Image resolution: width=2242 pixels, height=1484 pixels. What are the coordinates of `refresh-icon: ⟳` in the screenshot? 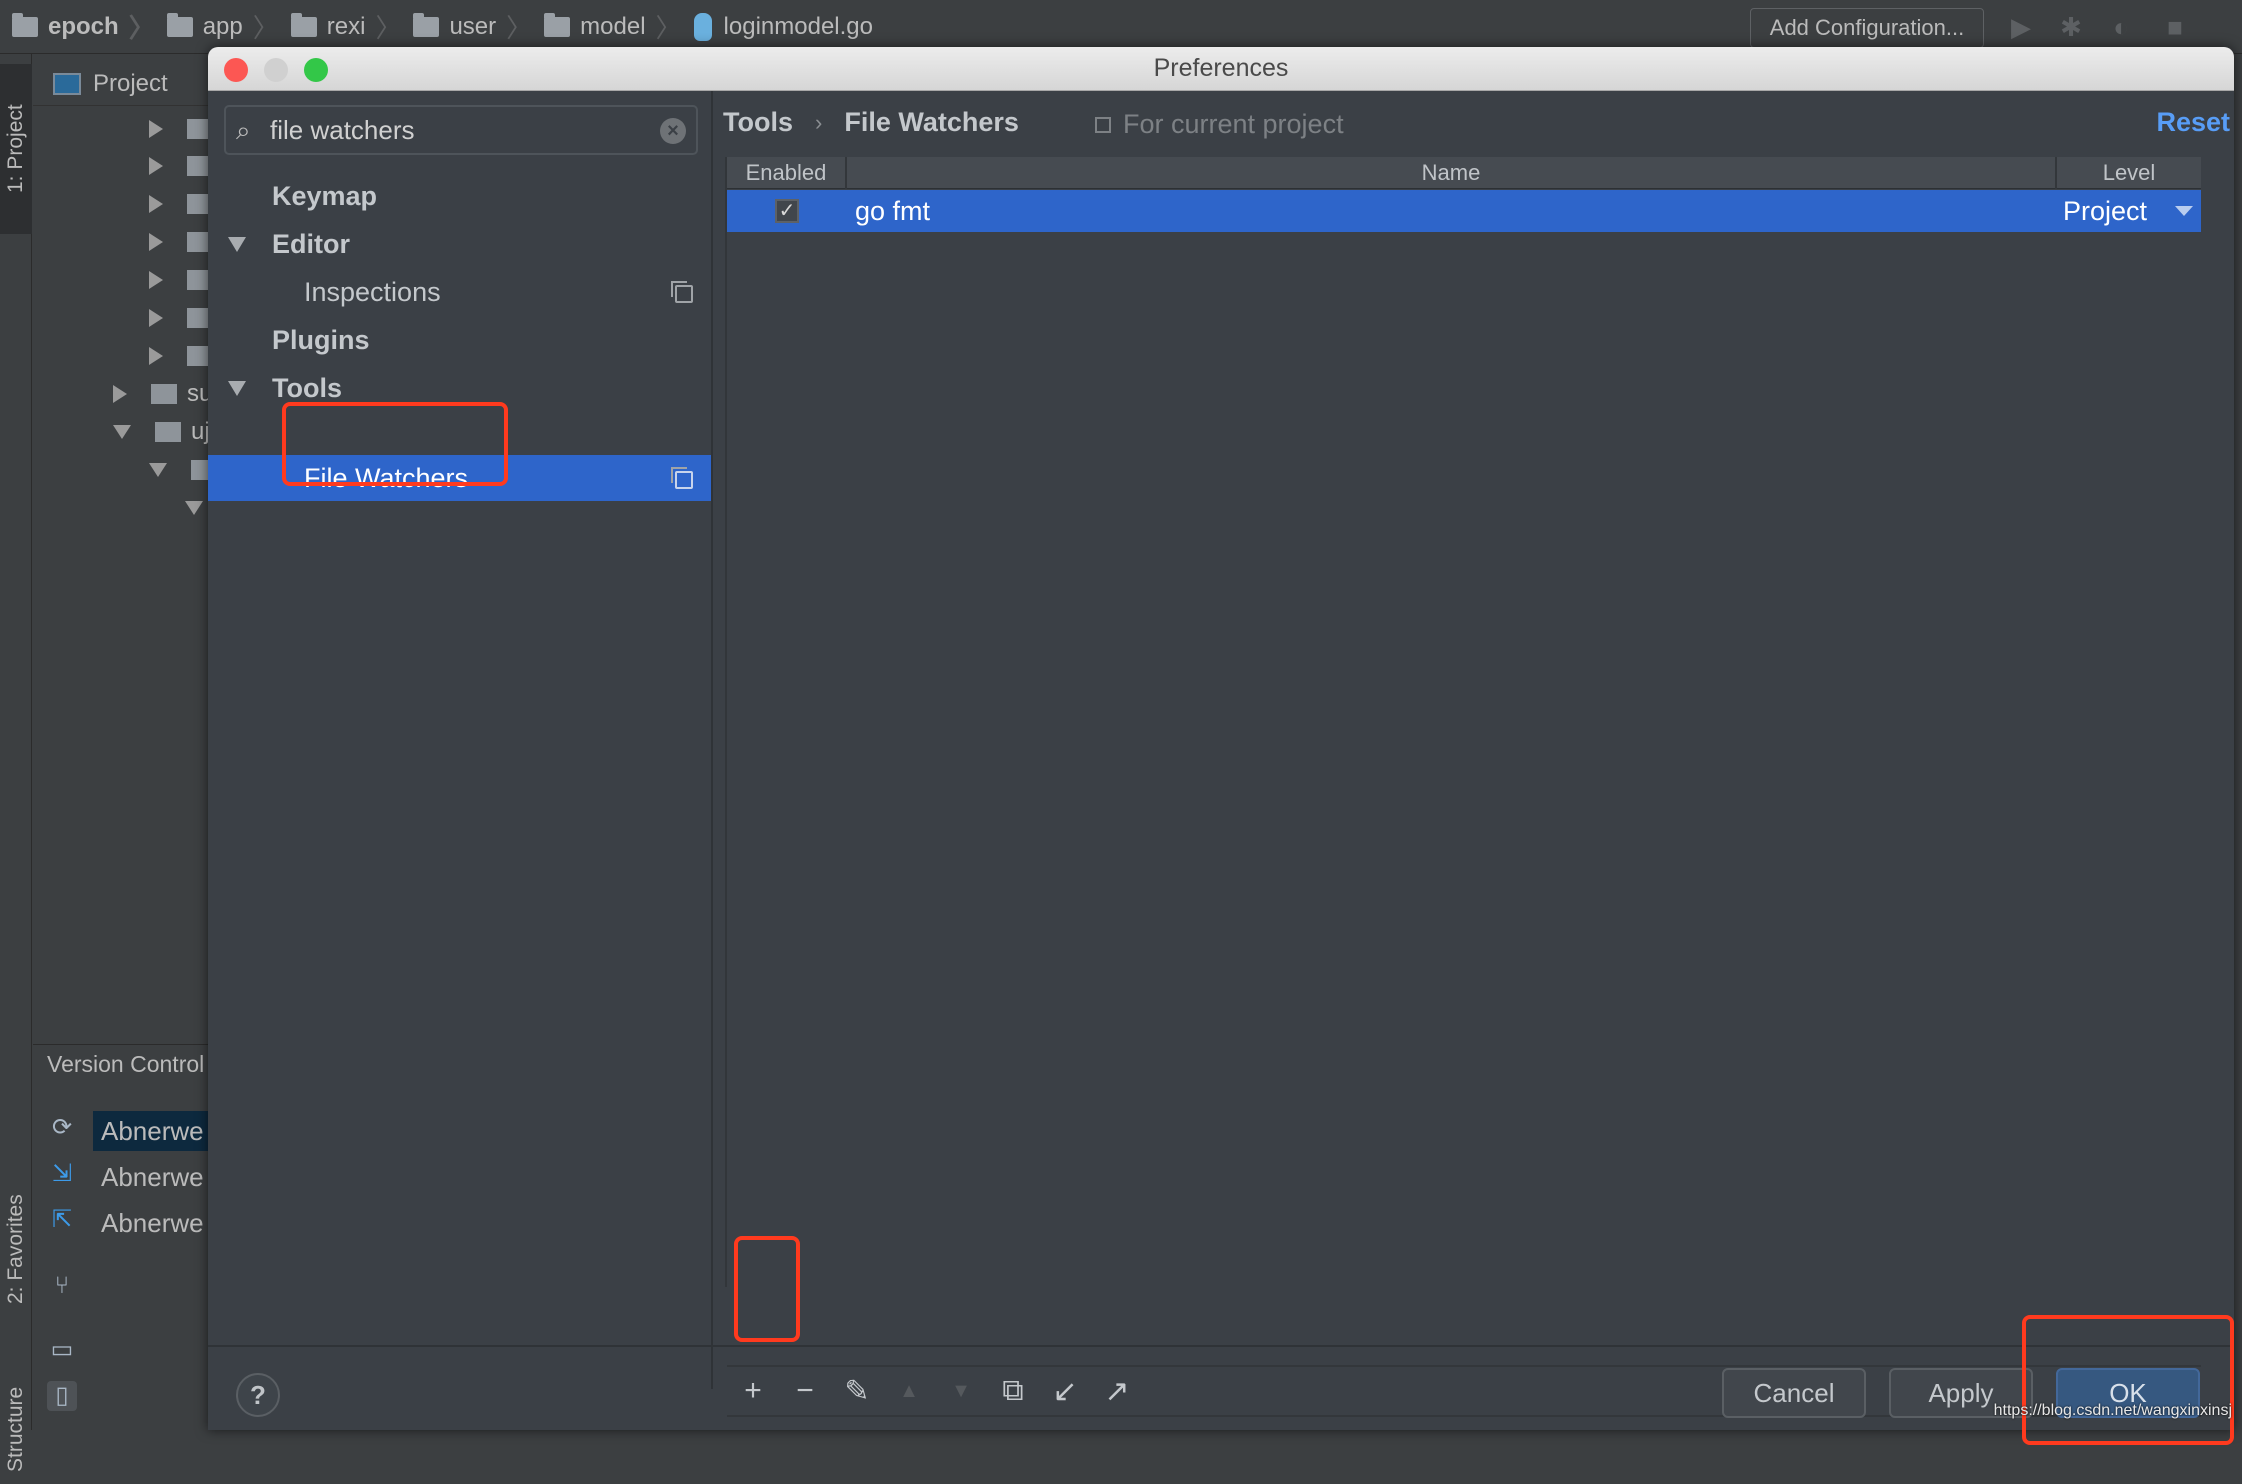 It's located at (62, 1128).